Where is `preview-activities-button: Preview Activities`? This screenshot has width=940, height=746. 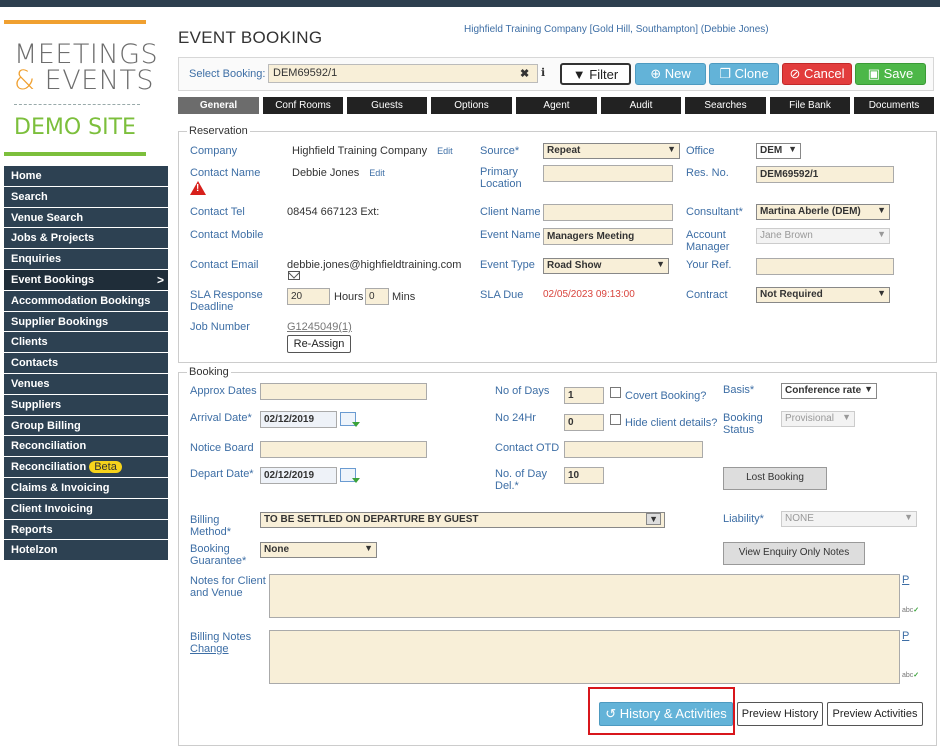
preview-activities-button: Preview Activities is located at coordinates (875, 714).